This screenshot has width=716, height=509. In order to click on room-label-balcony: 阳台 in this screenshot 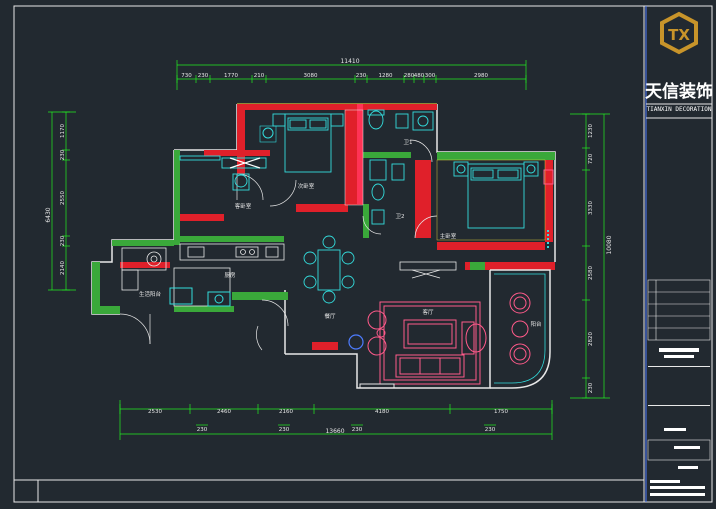, I will do `click(536, 324)`.